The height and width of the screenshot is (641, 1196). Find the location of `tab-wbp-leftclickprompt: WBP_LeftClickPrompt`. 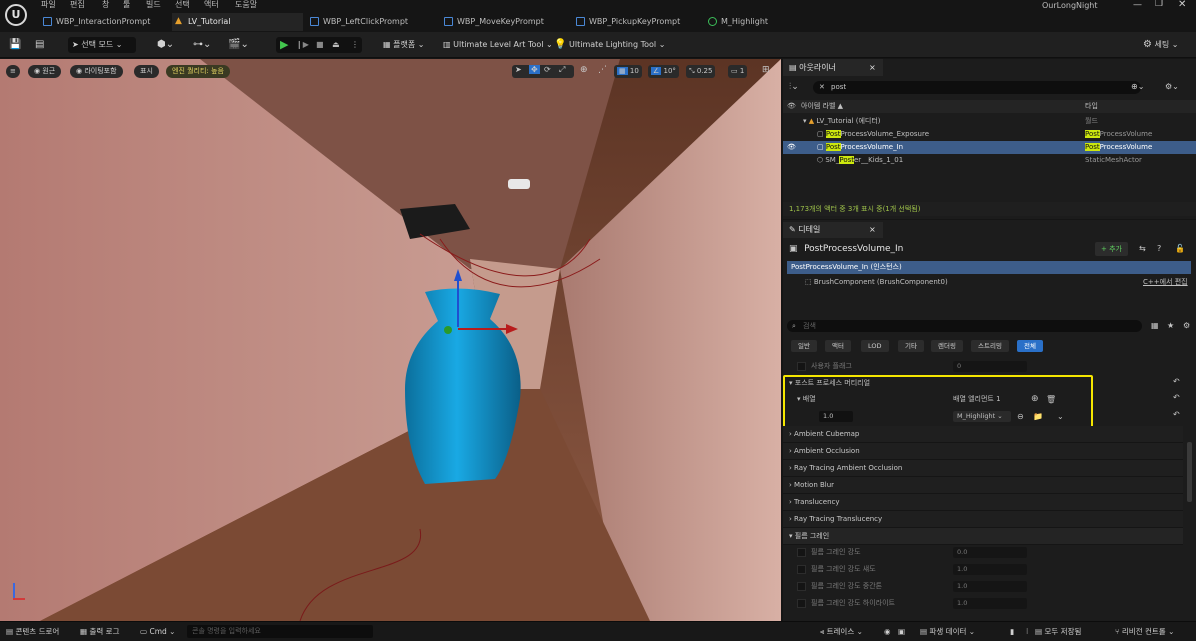

tab-wbp-leftclickprompt: WBP_LeftClickPrompt is located at coordinates (371, 22).